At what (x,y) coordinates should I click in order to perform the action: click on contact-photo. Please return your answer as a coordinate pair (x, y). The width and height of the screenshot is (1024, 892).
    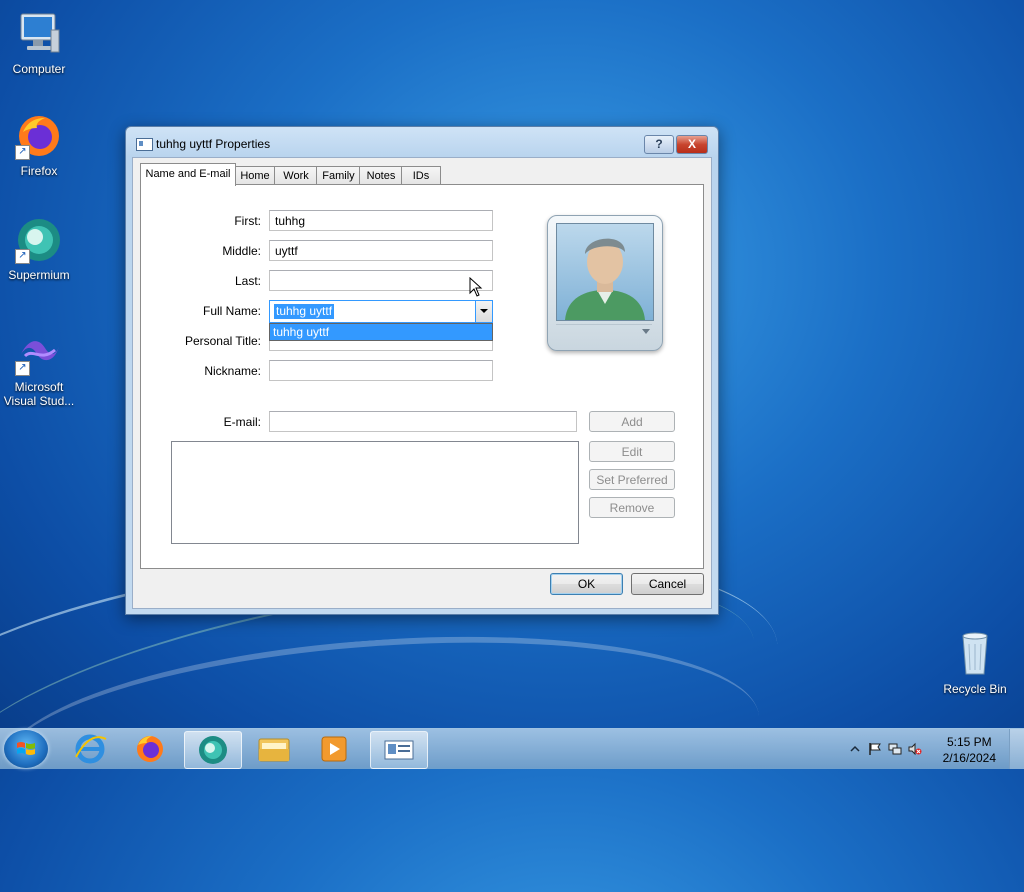
    Looking at the image, I should click on (605, 283).